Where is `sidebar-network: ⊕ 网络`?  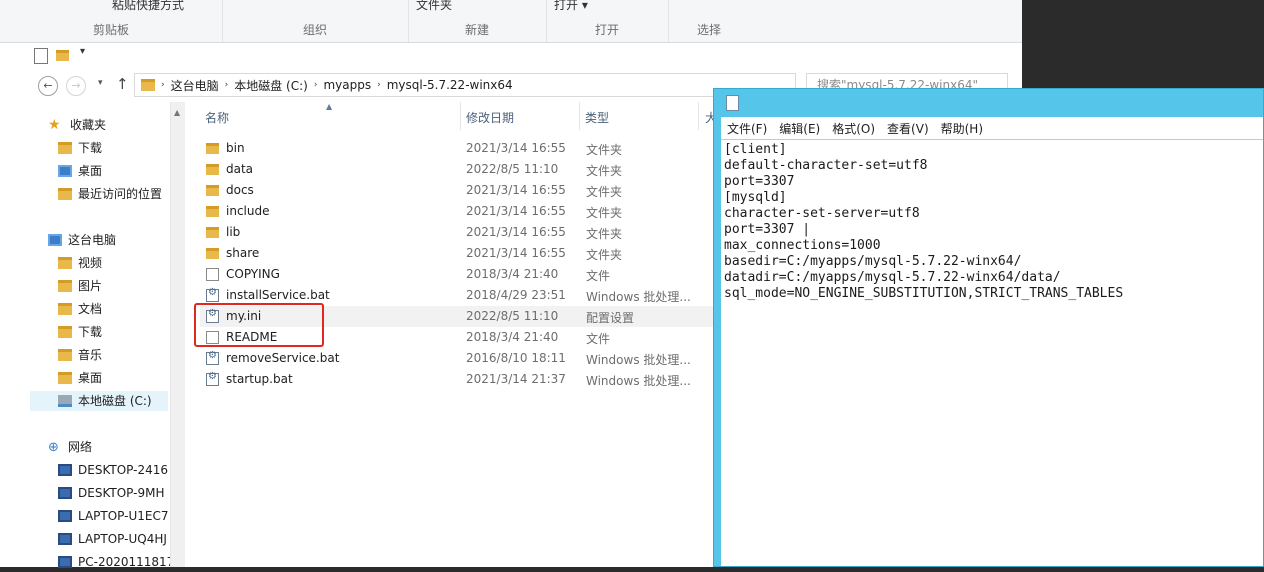 sidebar-network: ⊕ 网络 is located at coordinates (70, 447).